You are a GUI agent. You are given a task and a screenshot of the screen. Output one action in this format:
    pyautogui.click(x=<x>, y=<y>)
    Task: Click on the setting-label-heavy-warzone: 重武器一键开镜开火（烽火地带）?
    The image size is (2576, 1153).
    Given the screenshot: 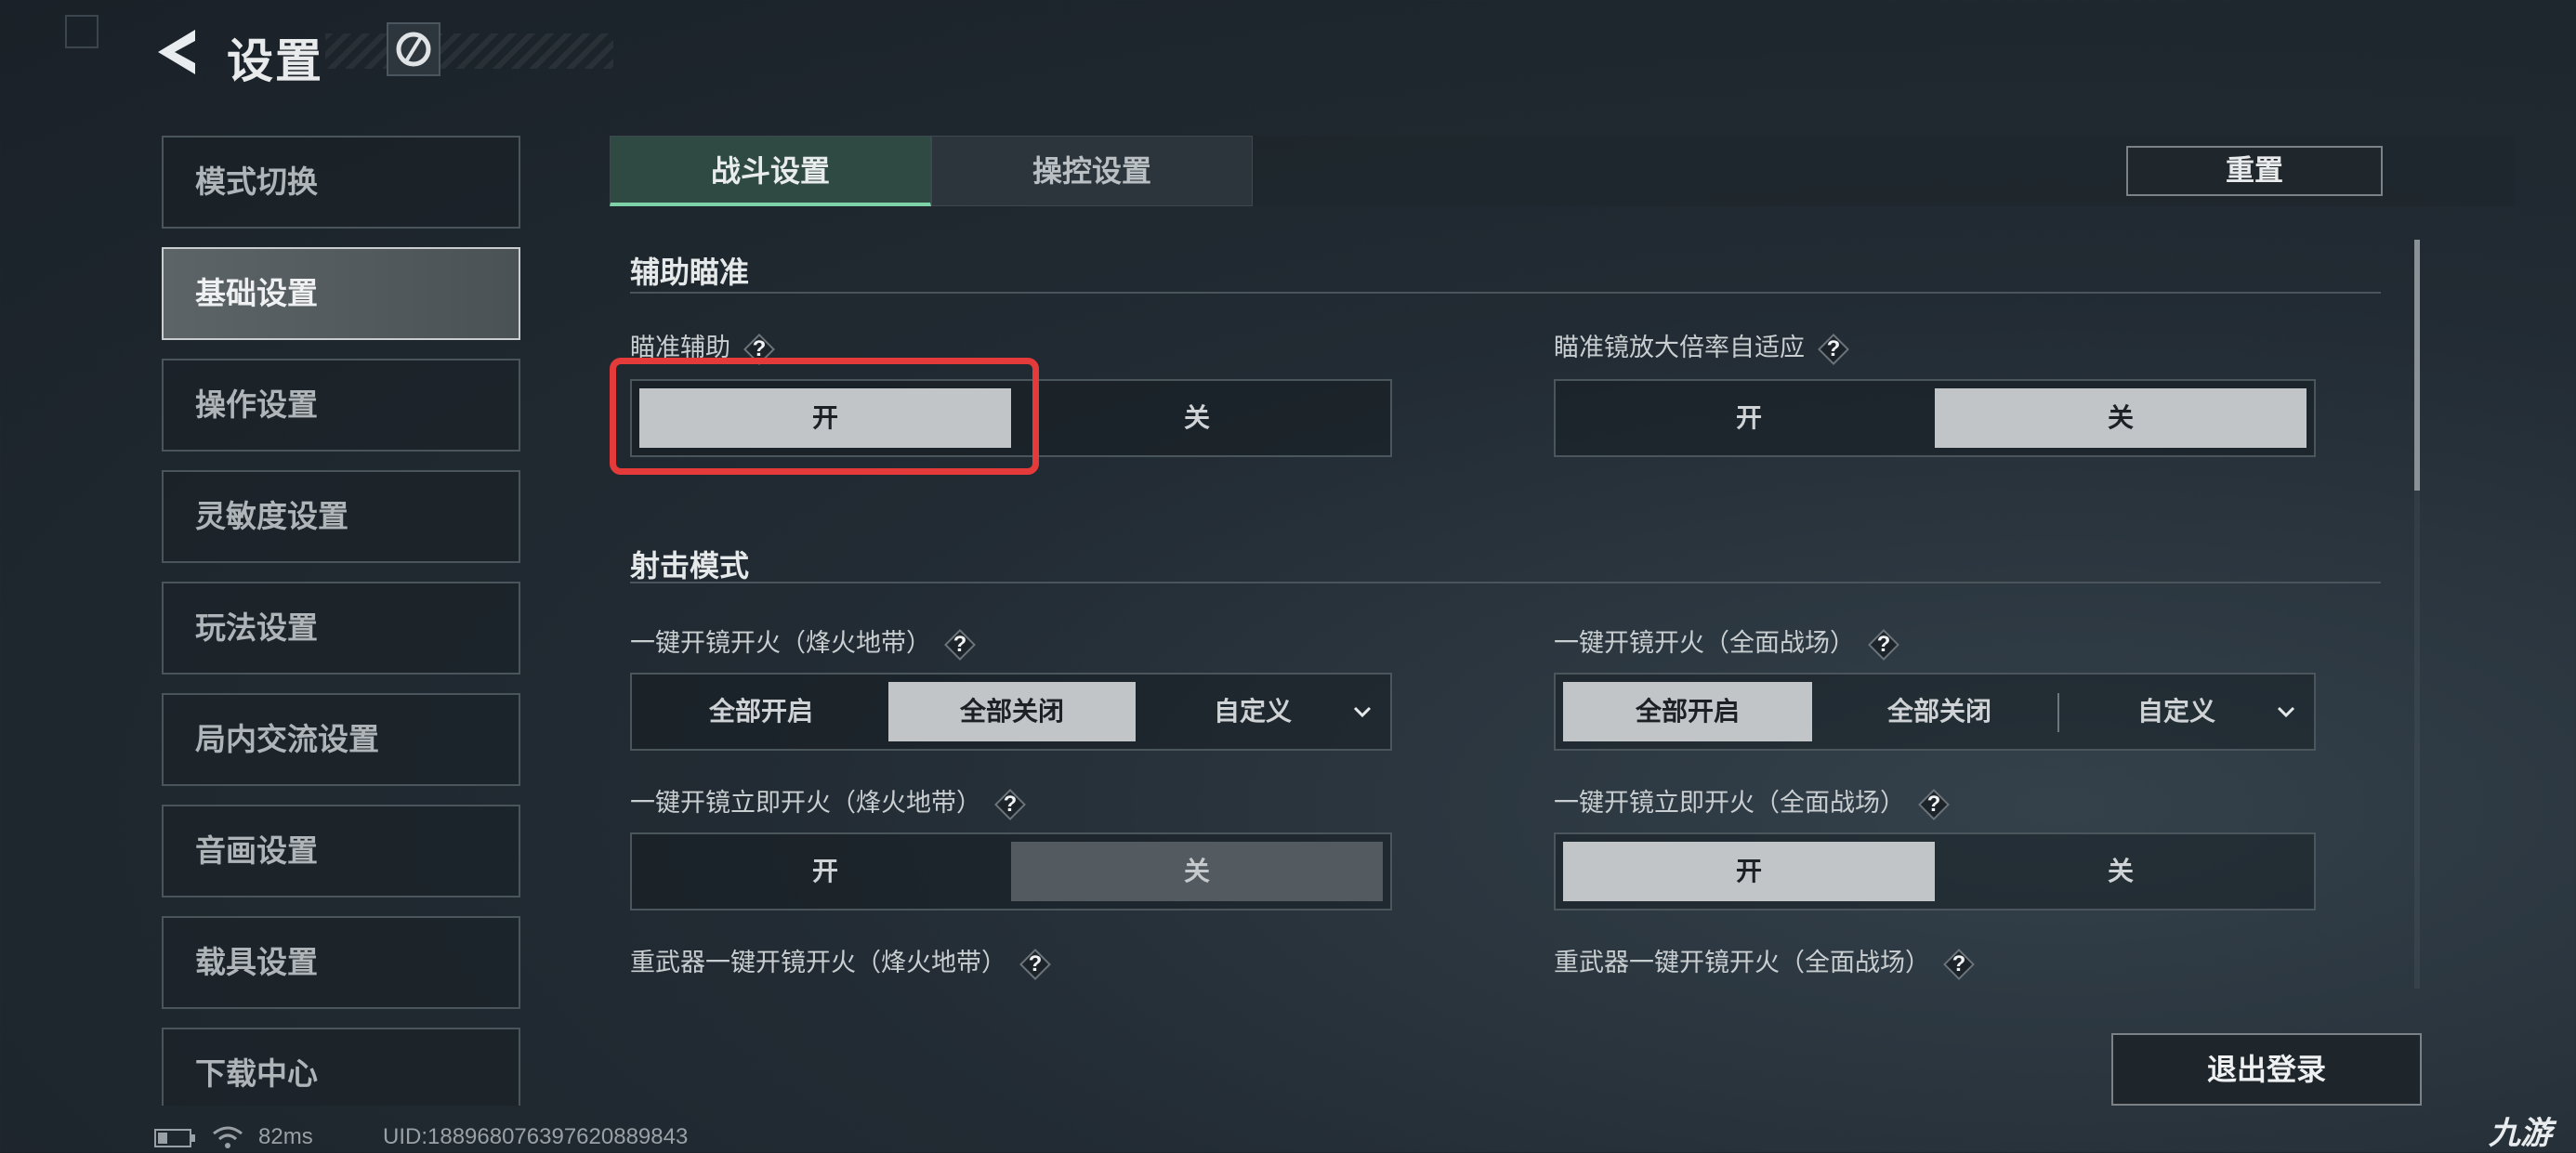 What is the action you would take?
    pyautogui.click(x=840, y=961)
    